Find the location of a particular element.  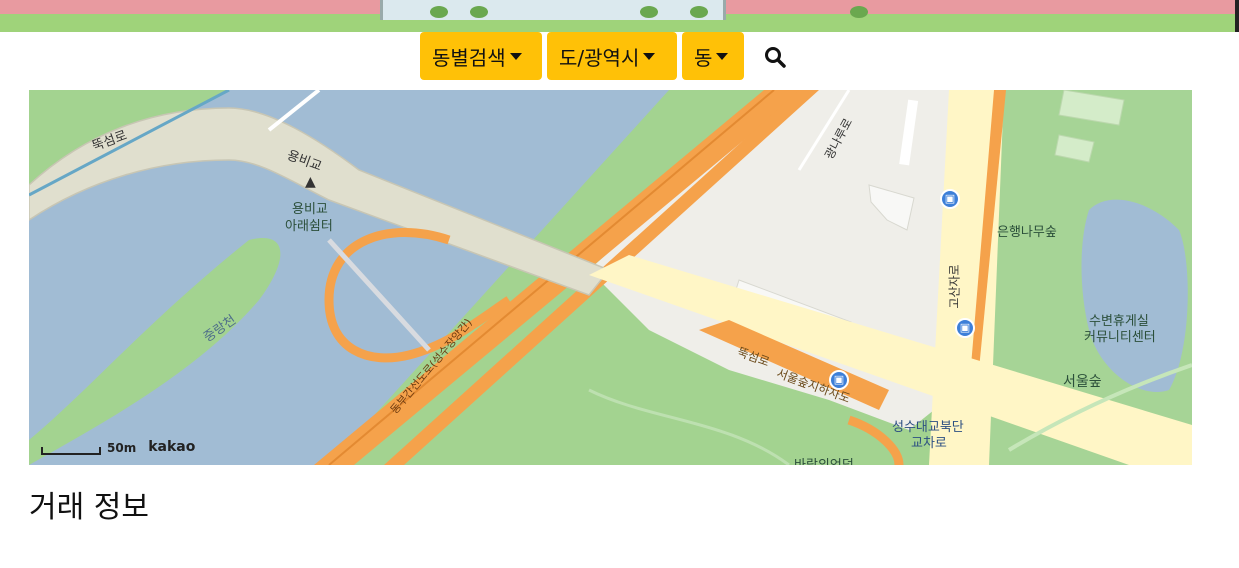

map-scale: 50m kakao is located at coordinates (118, 447).